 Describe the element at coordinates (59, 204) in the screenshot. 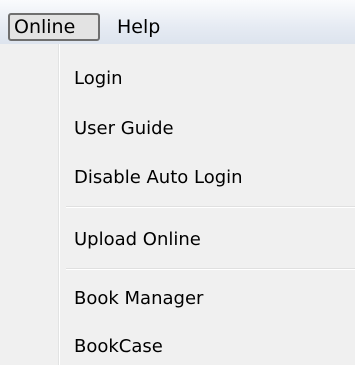

I see `gutter-divider` at that location.